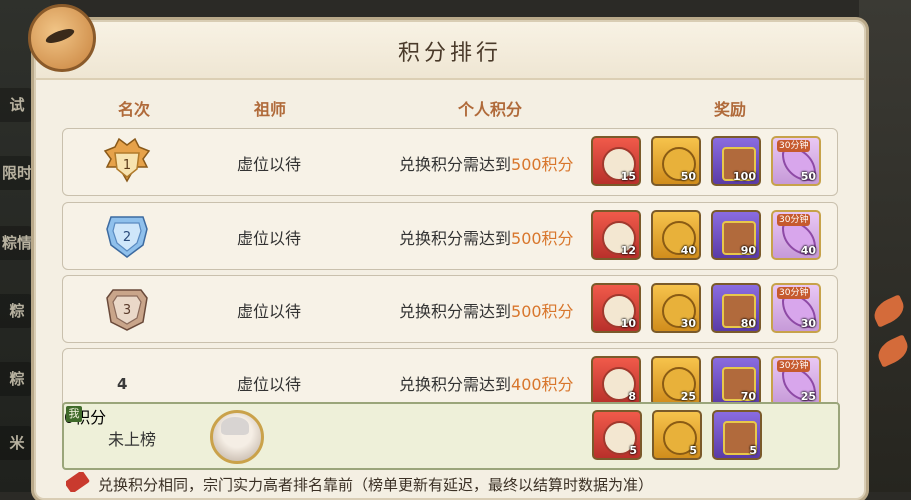 The width and height of the screenshot is (911, 500). I want to click on rank-badge-gold-icon: 1, so click(127, 162).